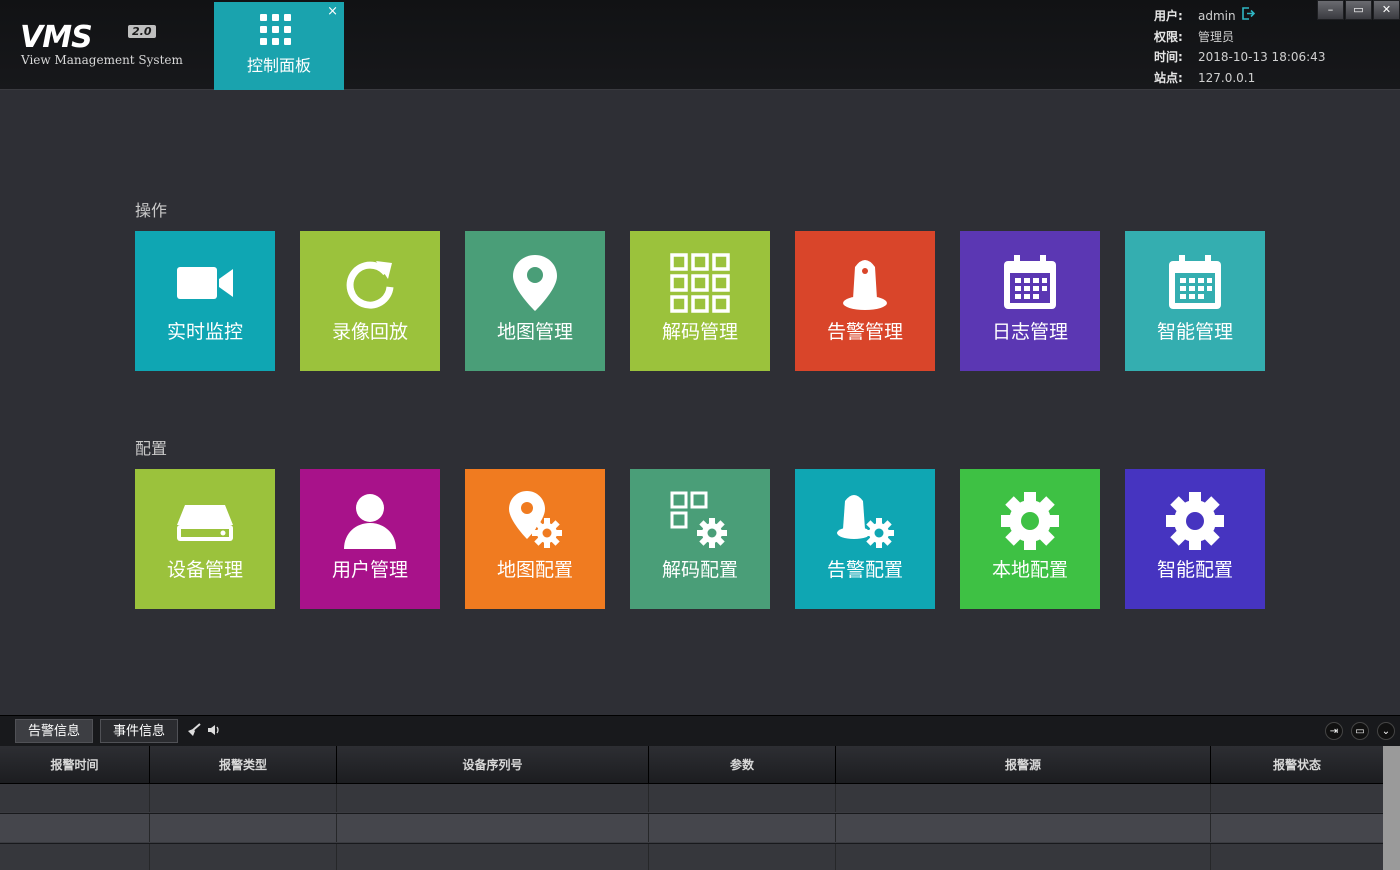  I want to click on tab-alarm-info: 告警信息, so click(54, 731).